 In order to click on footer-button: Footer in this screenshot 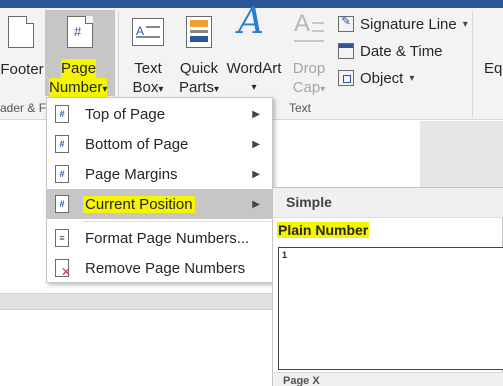, I will do `click(22, 54)`.